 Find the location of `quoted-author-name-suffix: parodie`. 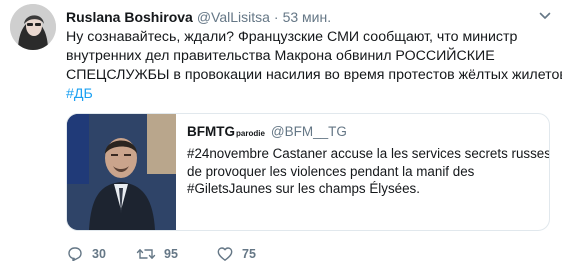

quoted-author-name-suffix: parodie is located at coordinates (250, 133).